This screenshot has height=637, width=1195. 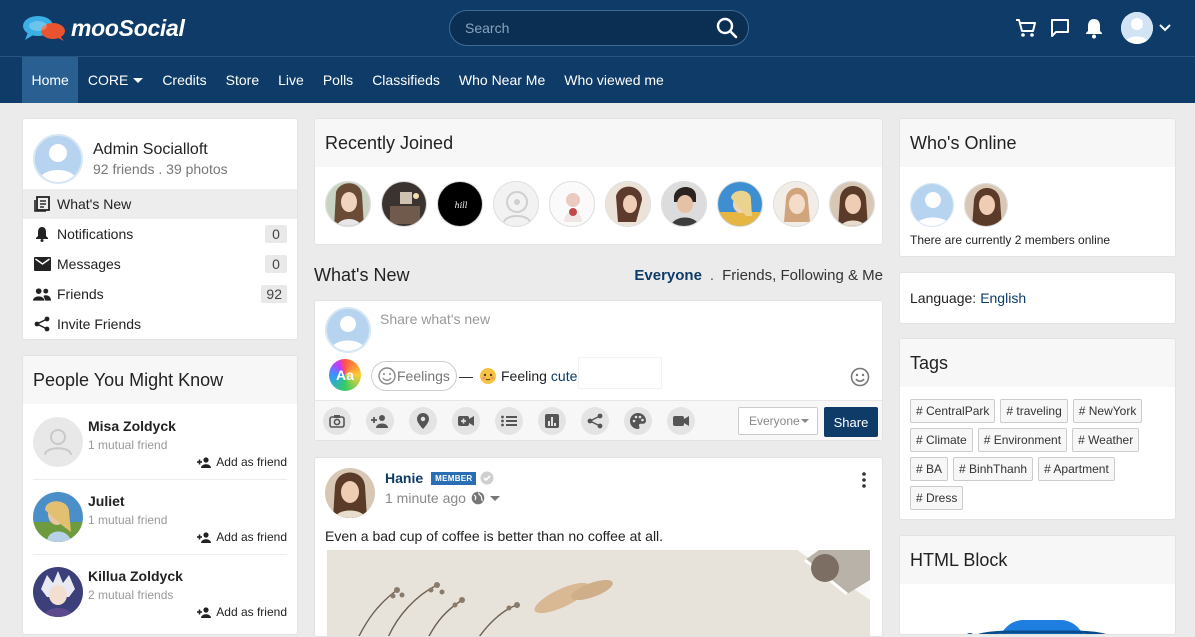 I want to click on globe-icon, so click(x=478, y=498).